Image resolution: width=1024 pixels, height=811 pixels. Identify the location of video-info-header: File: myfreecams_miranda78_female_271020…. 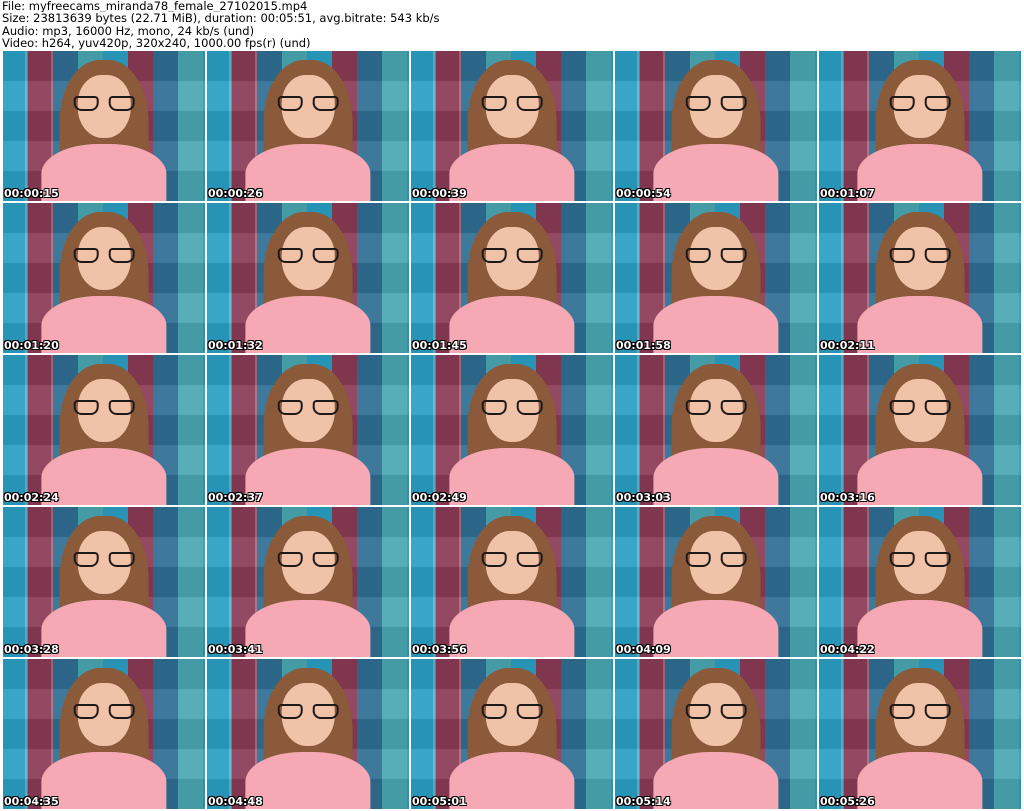
(512, 25).